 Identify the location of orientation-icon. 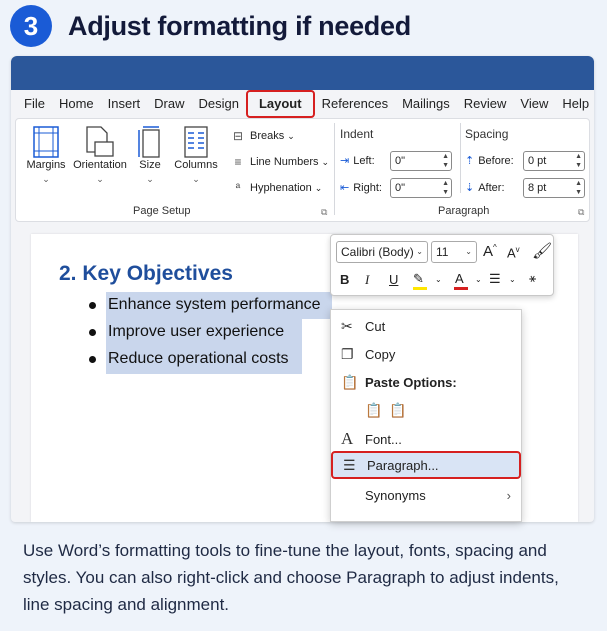
(100, 142).